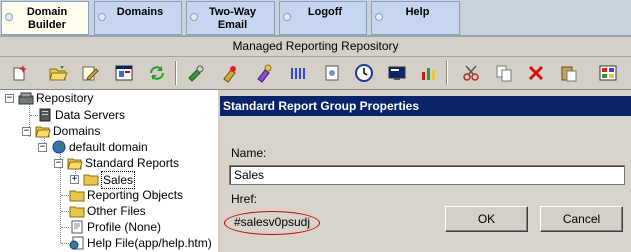 The height and width of the screenshot is (252, 631). What do you see at coordinates (196, 73) in the screenshot?
I see `tool1-icon` at bounding box center [196, 73].